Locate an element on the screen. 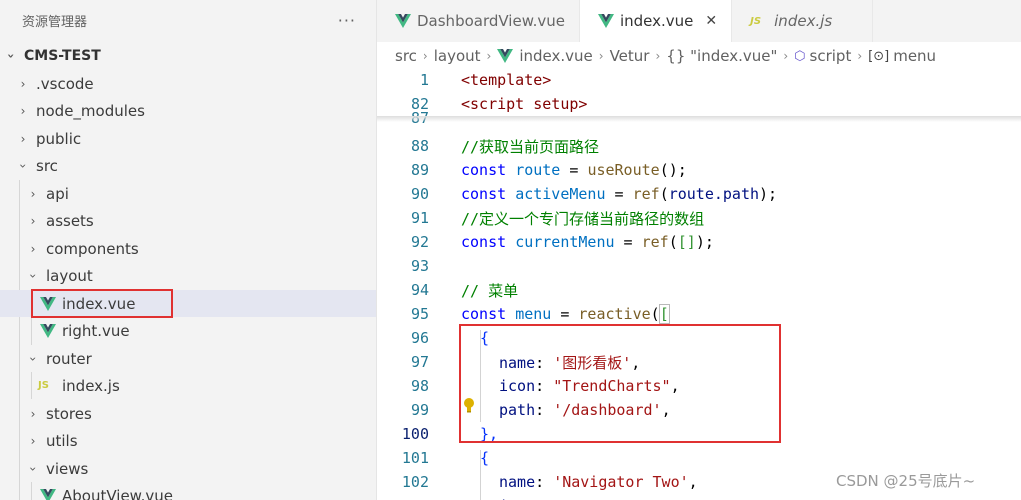 The width and height of the screenshot is (1021, 500). code-text: const menu = reactive([ is located at coordinates (565, 314).